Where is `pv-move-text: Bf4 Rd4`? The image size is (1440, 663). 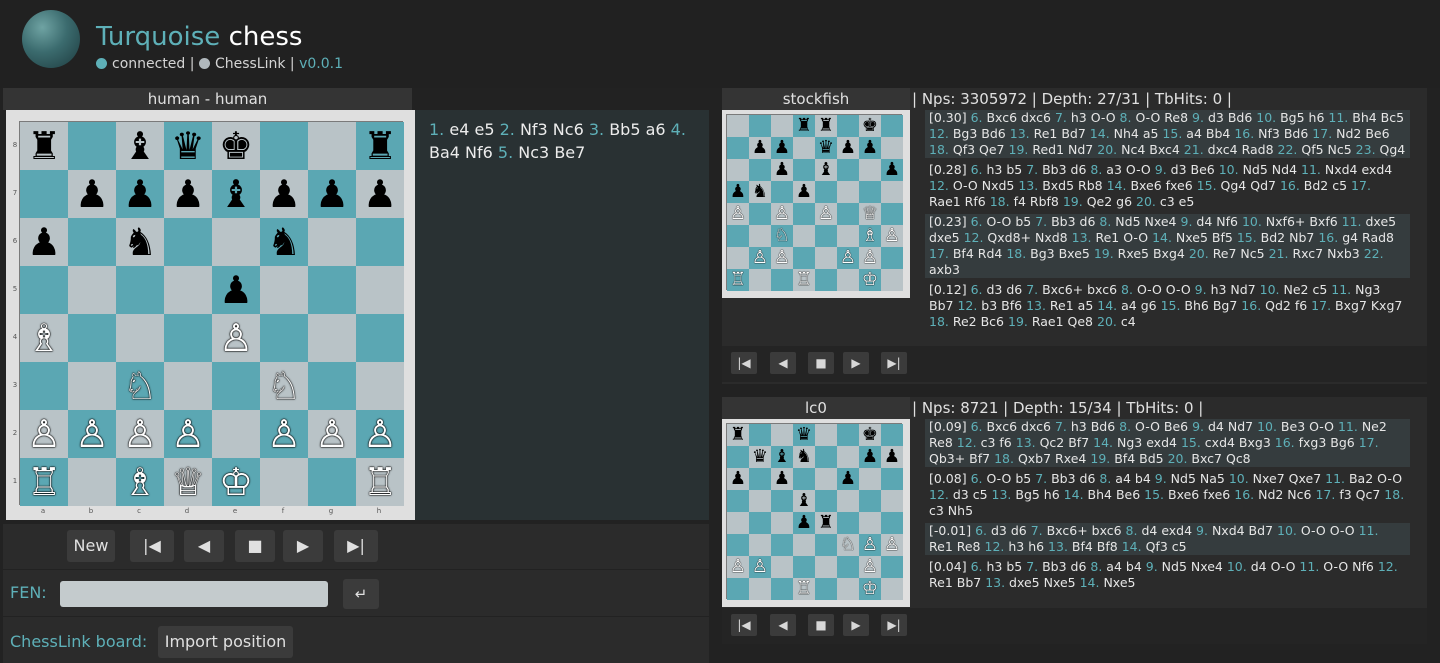 pv-move-text: Bf4 Rd4 is located at coordinates (977, 253).